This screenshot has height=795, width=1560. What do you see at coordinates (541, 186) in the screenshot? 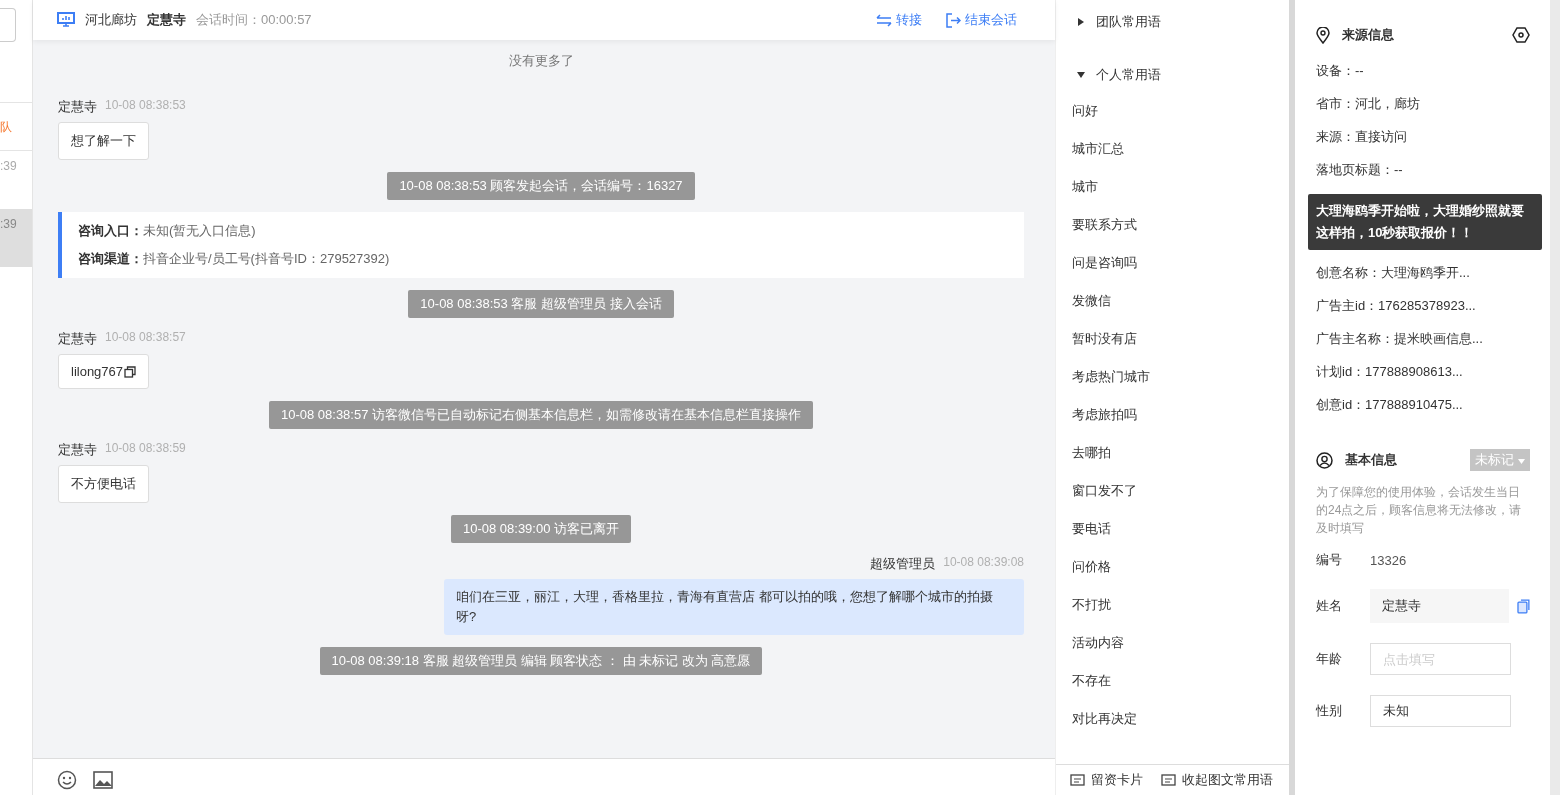
I see `system-message: 10-08 08:38:53 顾客发起会话，会话编号：16327` at bounding box center [541, 186].